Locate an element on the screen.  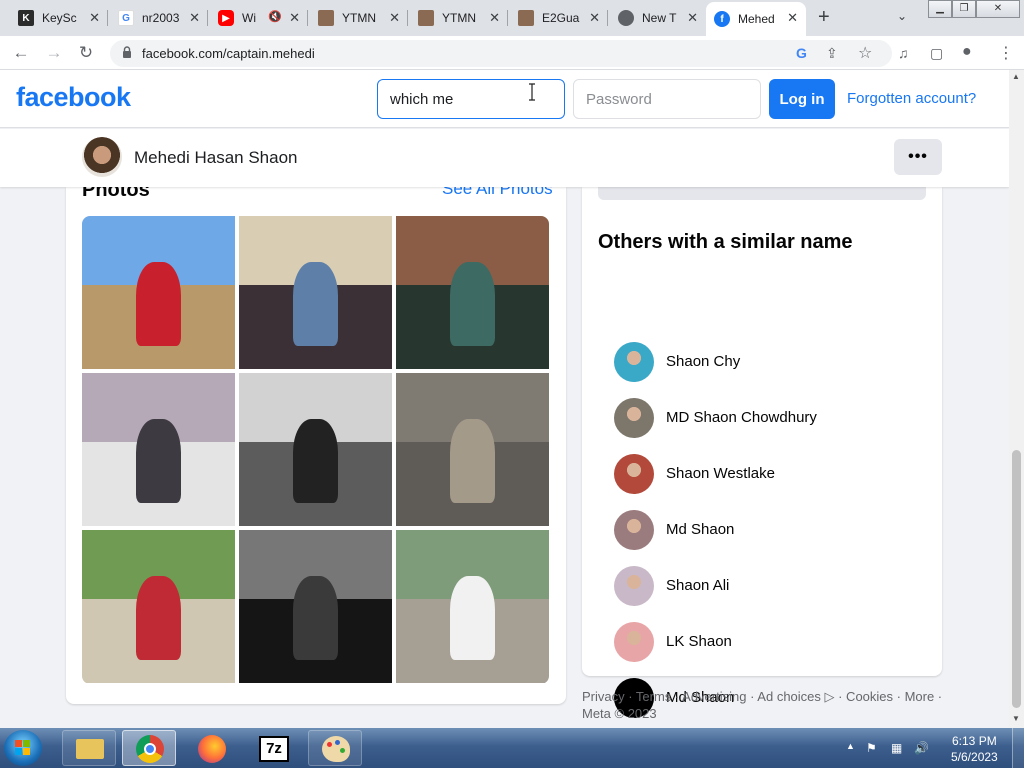
close-window-button: ✕ is located at coordinates (998, 9).